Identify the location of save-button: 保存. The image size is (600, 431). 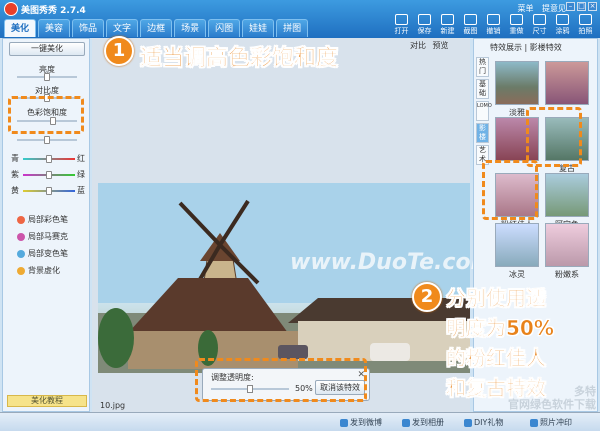
(424, 25).